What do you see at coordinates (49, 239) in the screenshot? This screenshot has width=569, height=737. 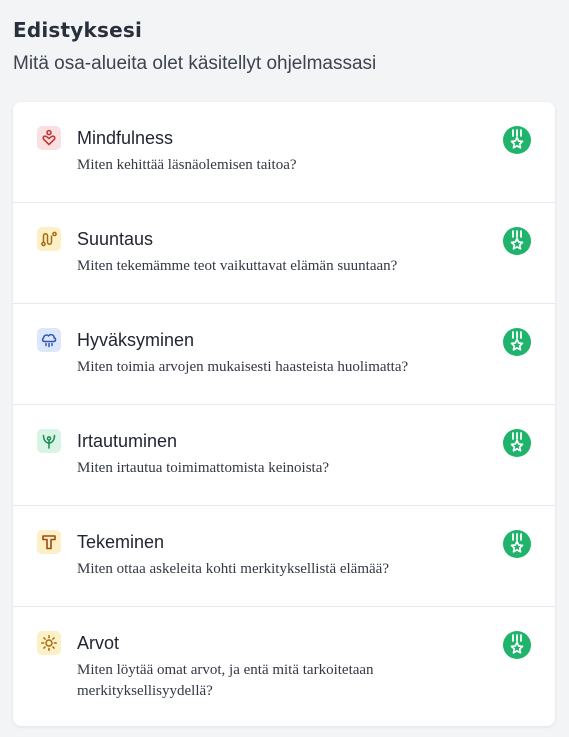 I see `path-route-icon` at bounding box center [49, 239].